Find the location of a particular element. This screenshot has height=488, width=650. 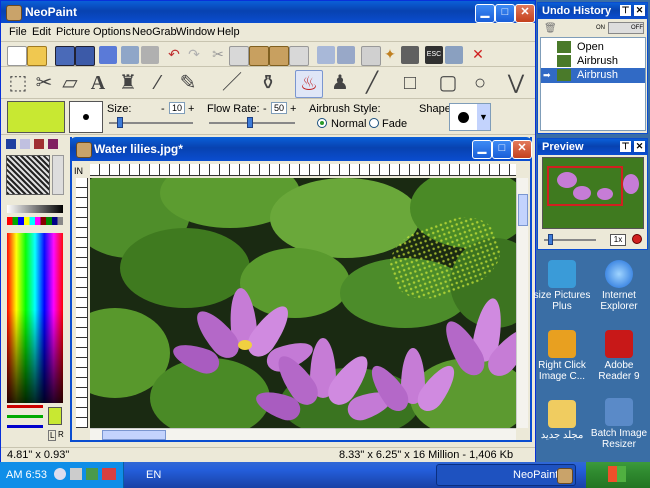

open-file-icon is located at coordinates (37, 56).